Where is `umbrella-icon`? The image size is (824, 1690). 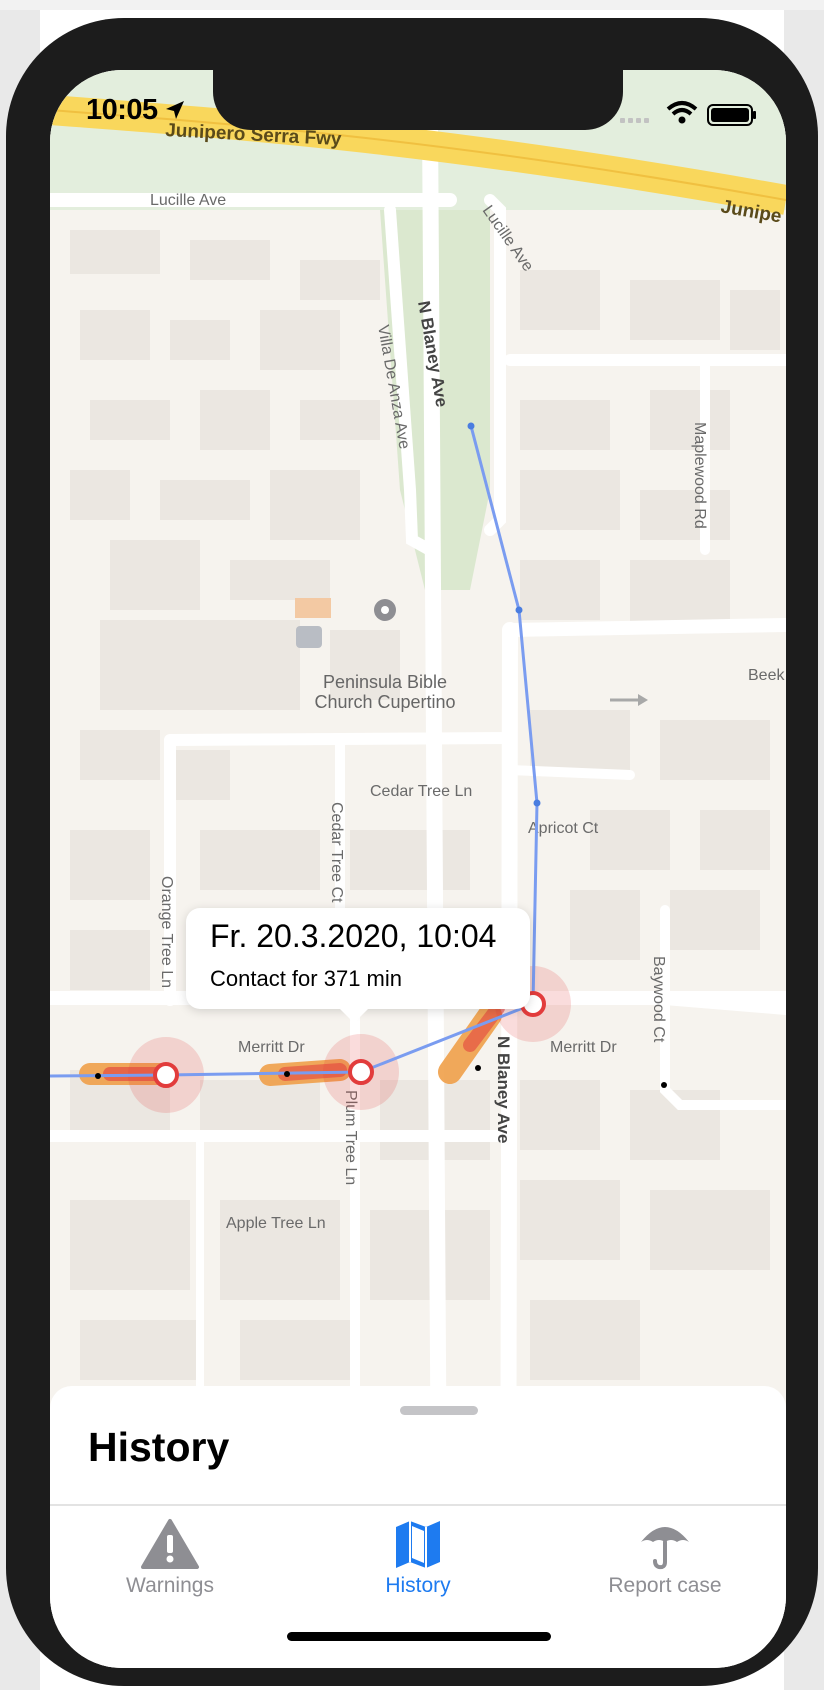 umbrella-icon is located at coordinates (665, 1548).